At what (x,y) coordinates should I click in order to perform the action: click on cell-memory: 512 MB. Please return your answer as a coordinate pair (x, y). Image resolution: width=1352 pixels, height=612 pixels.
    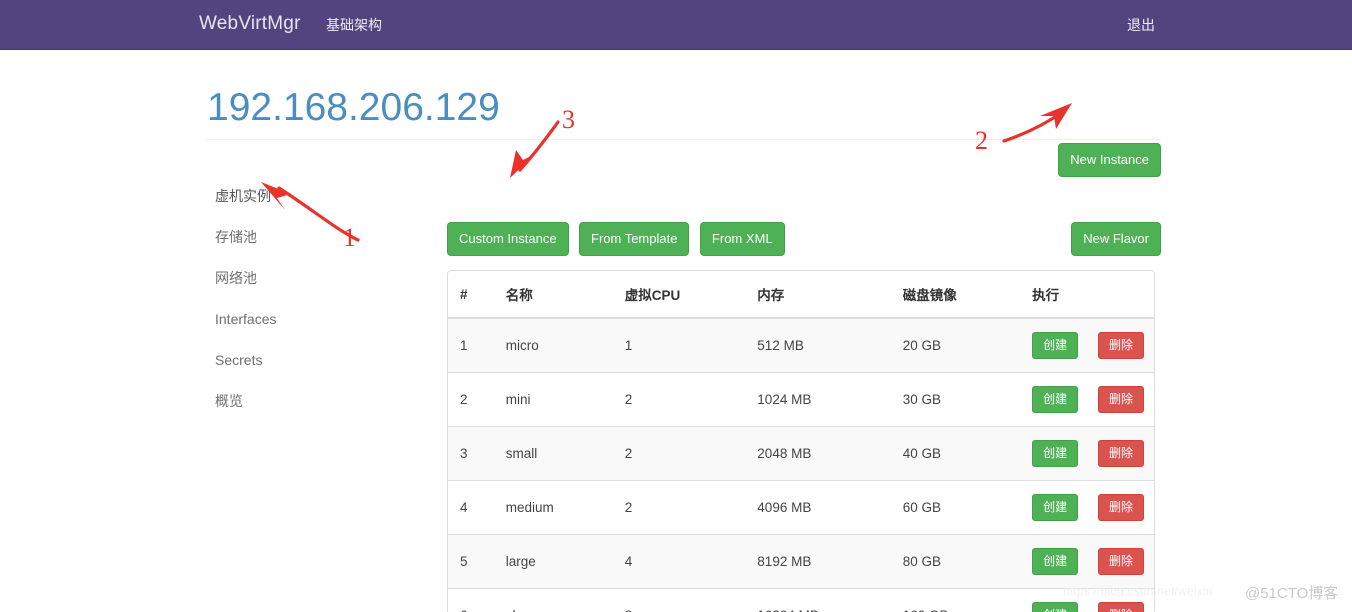
    Looking at the image, I should click on (818, 345).